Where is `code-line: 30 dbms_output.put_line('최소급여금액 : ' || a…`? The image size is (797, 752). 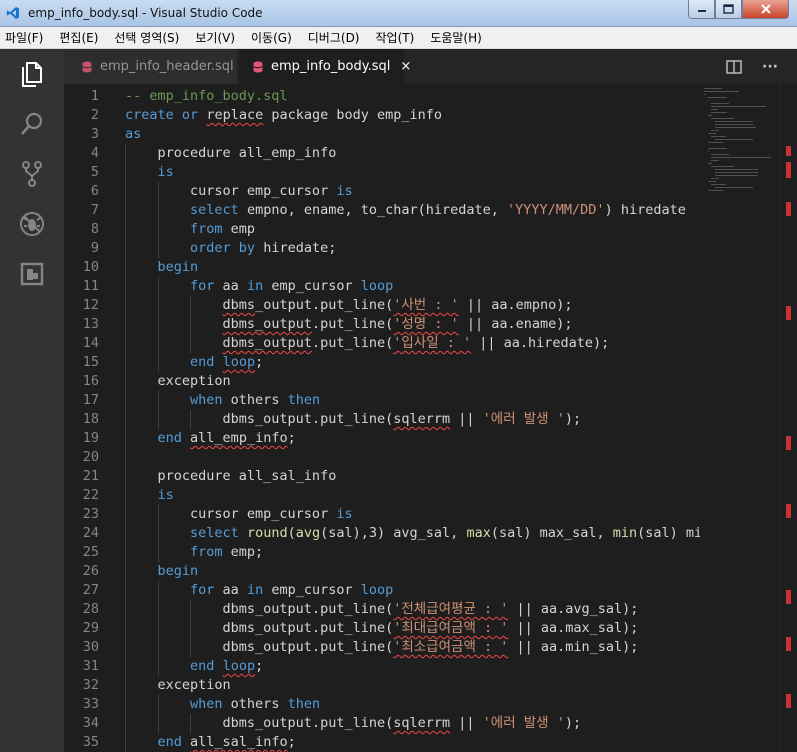
code-line: 30 dbms_output.put_line('최소급여금액 : ' || a… is located at coordinates (384, 647).